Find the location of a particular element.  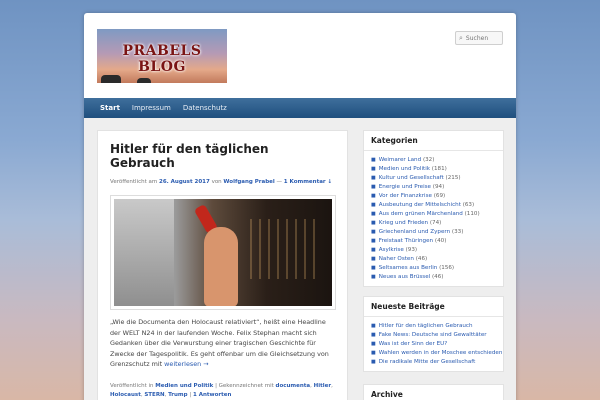

list-item: ■ Medien und Politik (181) is located at coordinates (433, 169).